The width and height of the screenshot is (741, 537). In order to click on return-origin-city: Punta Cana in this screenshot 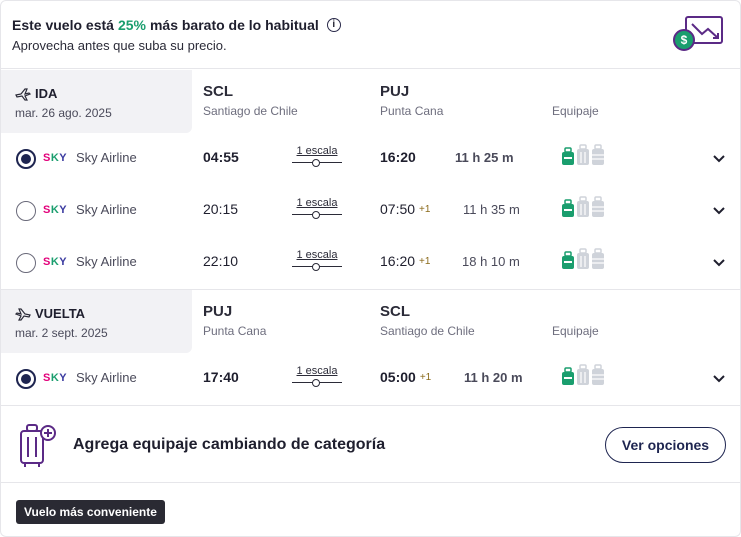, I will do `click(235, 331)`.